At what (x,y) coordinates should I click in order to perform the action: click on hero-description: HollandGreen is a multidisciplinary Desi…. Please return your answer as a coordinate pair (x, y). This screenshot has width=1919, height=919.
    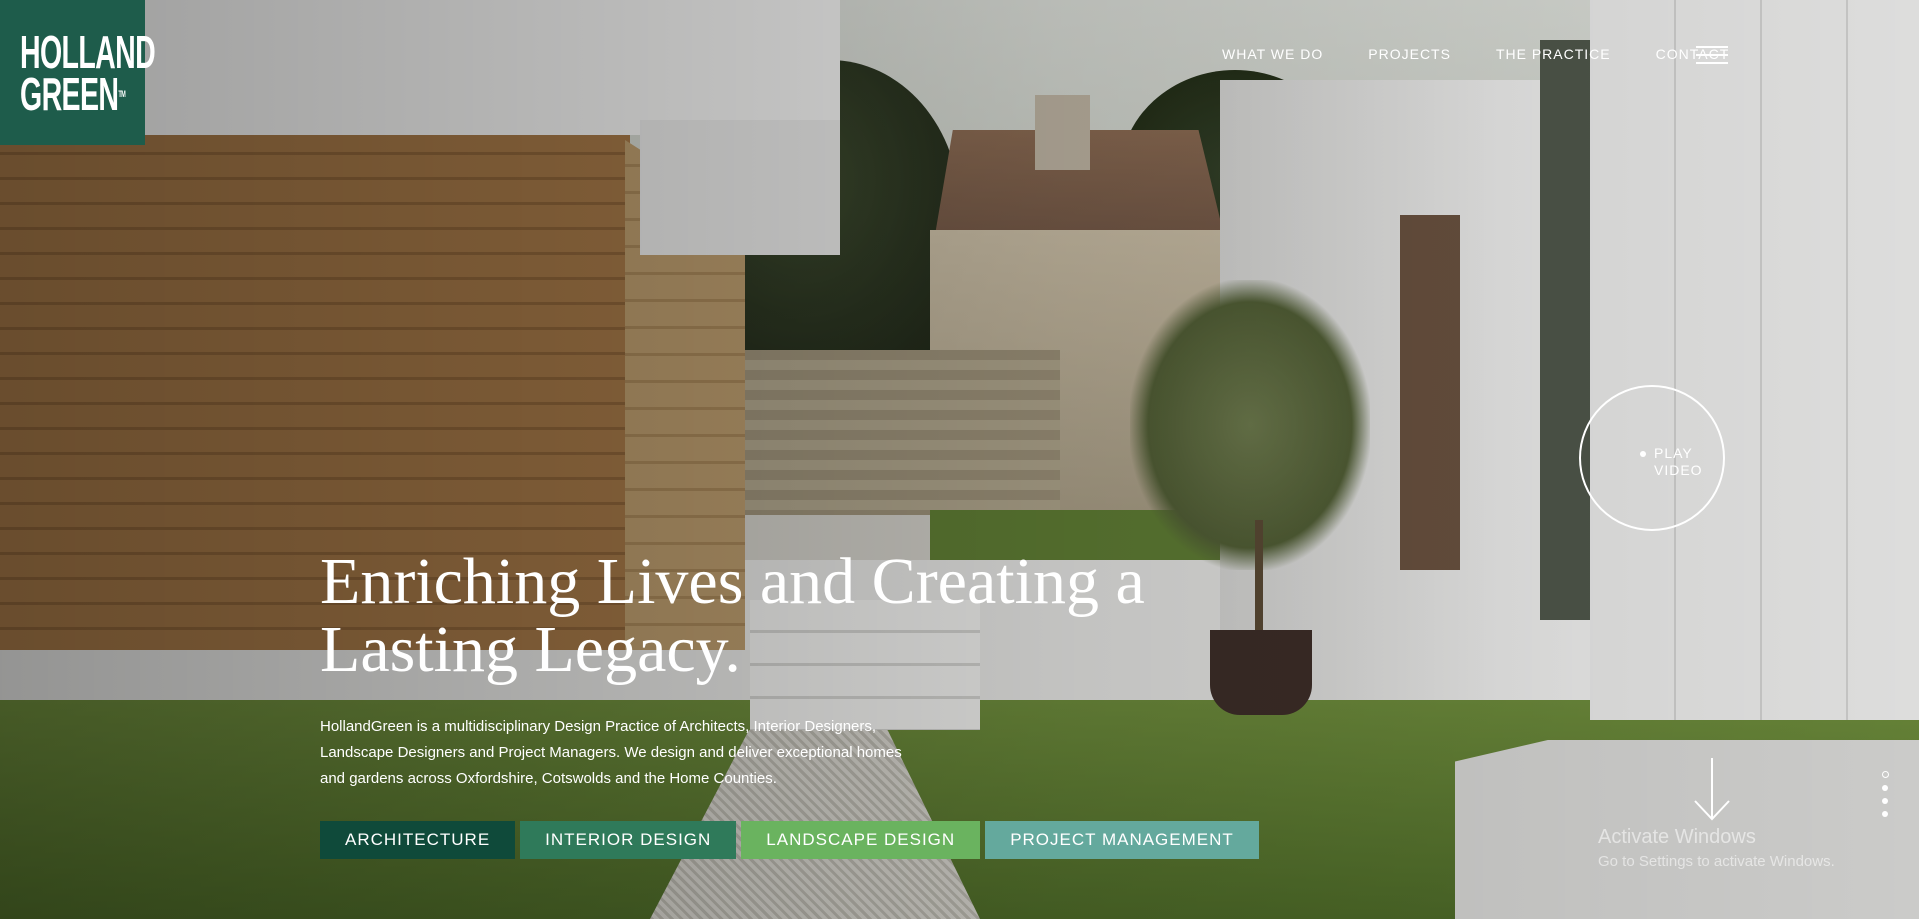
    Looking at the image, I should click on (611, 752).